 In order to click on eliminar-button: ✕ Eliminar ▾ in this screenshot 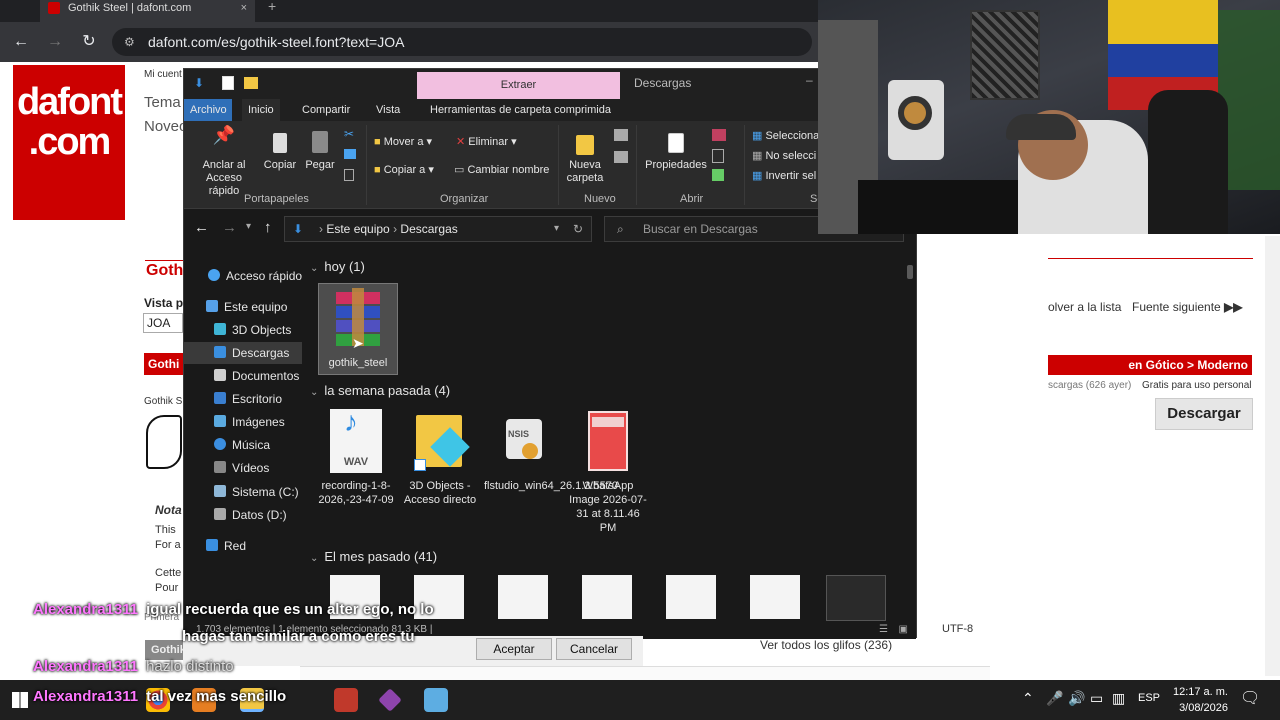, I will do `click(486, 141)`.